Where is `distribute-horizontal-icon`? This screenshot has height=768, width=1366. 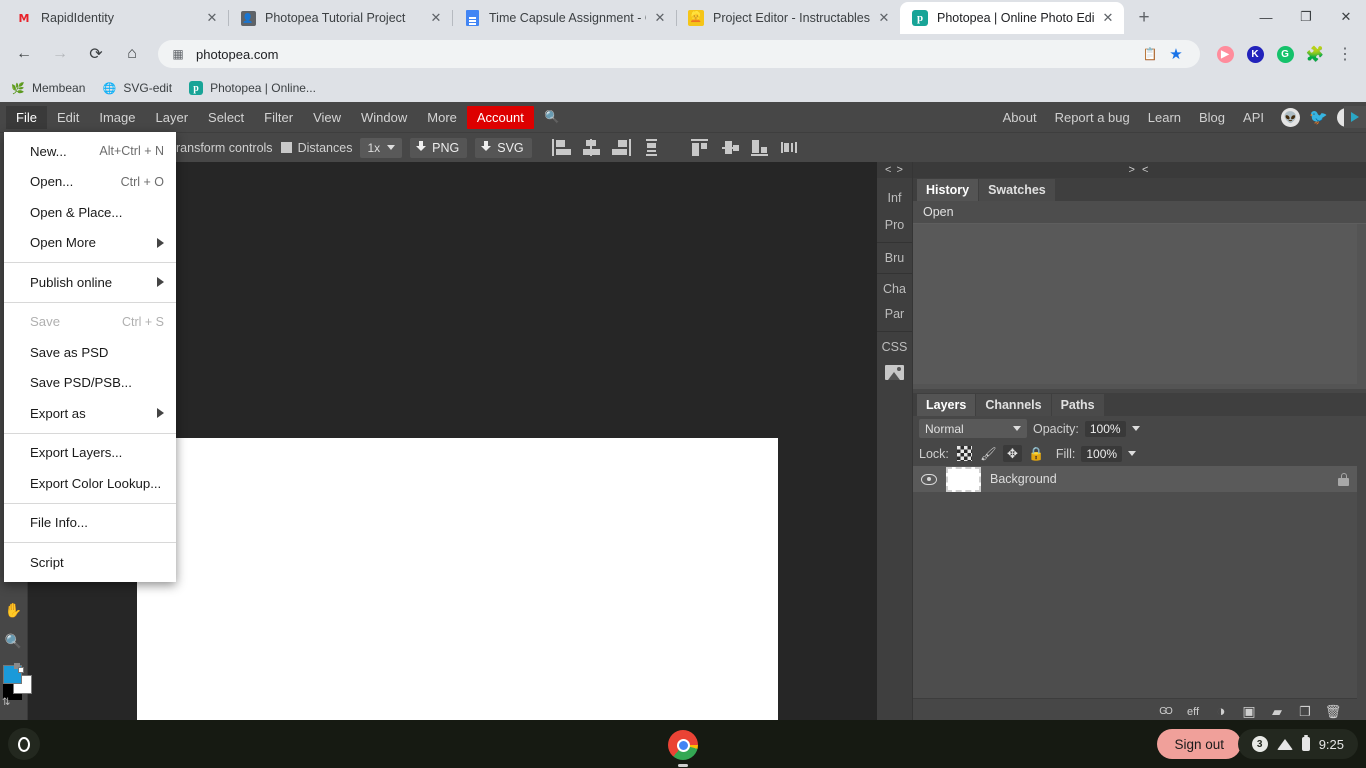 distribute-horizontal-icon is located at coordinates (790, 147).